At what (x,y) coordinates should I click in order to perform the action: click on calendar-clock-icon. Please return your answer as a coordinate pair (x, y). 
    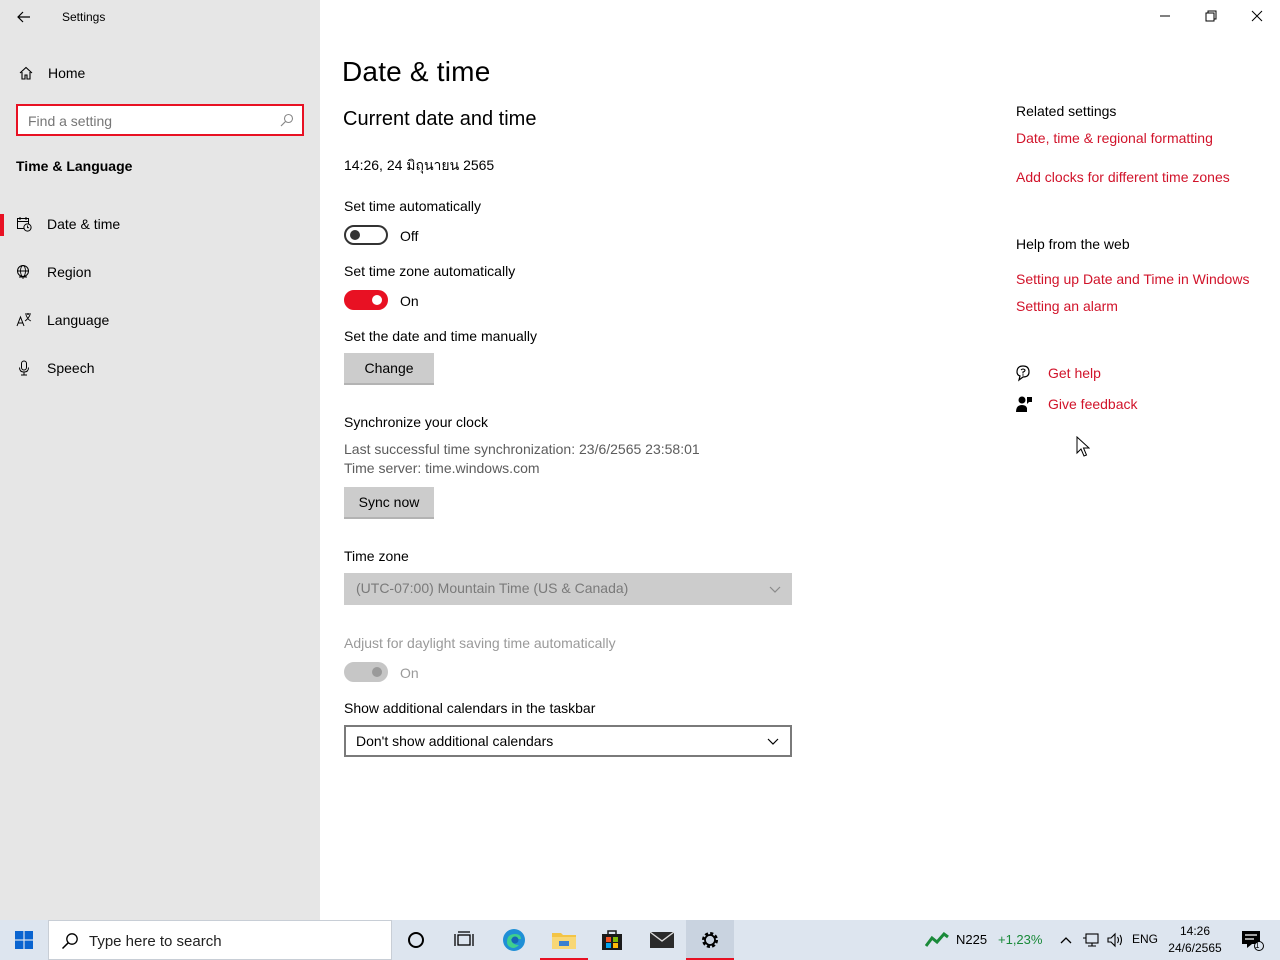
    Looking at the image, I should click on (24, 226).